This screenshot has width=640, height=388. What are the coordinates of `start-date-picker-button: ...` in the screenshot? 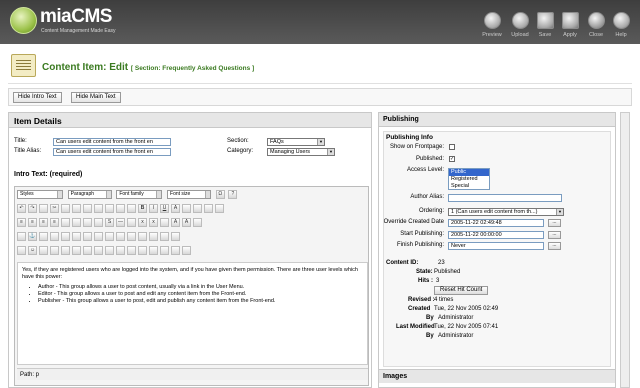 It's located at (554, 235).